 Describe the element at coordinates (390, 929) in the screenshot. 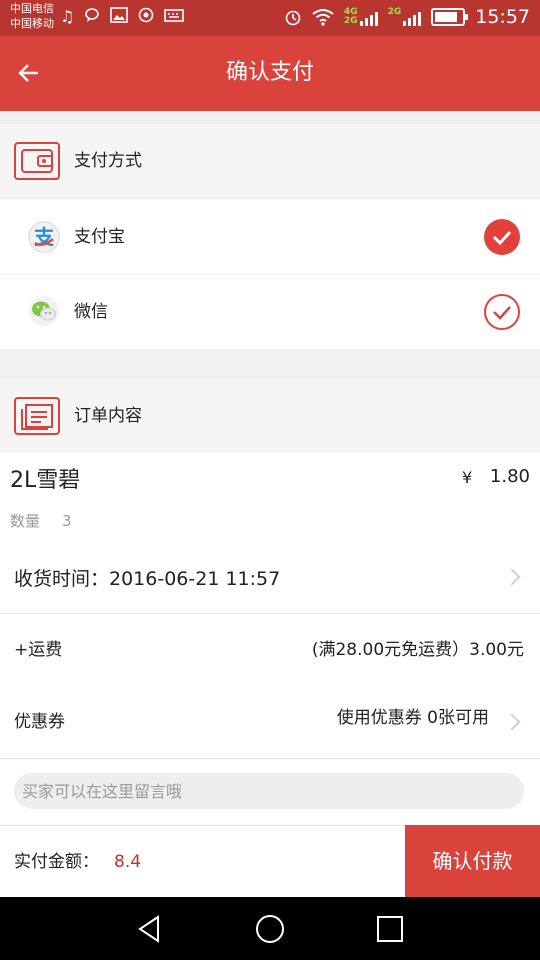

I see `nav-recents-icon` at that location.